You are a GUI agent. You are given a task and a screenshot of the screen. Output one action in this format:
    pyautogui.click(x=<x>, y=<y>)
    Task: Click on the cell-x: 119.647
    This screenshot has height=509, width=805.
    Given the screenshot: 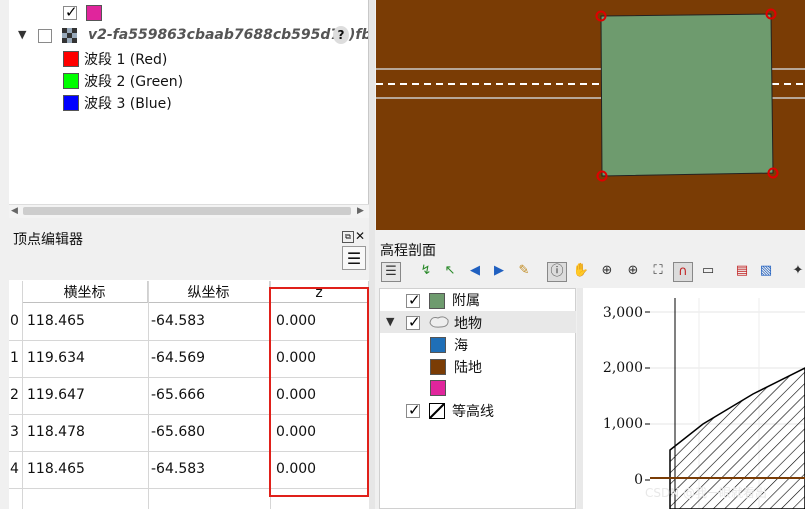 What is the action you would take?
    pyautogui.click(x=56, y=395)
    